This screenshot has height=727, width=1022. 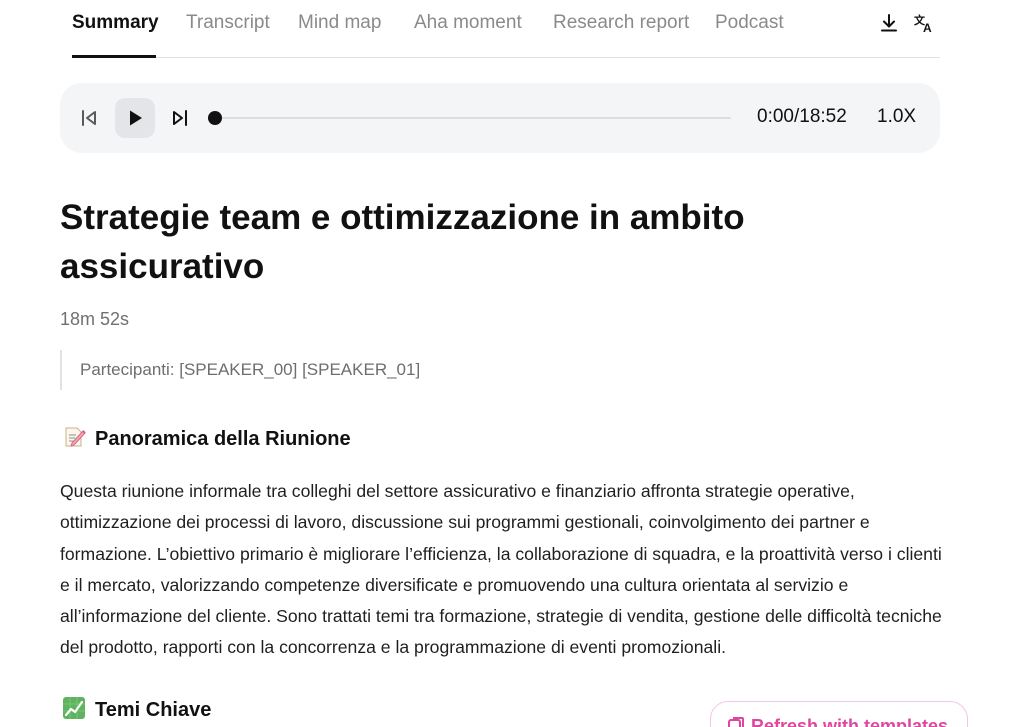 I want to click on active-tab-indicator, so click(x=114, y=56).